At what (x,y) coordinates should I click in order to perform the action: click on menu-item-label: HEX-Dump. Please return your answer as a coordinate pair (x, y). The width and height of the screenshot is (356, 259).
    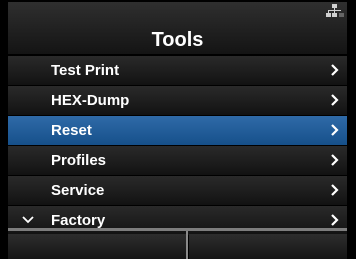
    Looking at the image, I should click on (90, 100).